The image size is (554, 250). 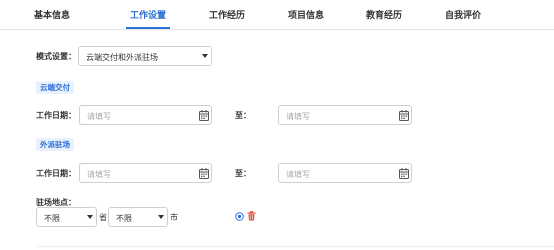 I want to click on onsite-to-label: 至：, so click(x=243, y=173).